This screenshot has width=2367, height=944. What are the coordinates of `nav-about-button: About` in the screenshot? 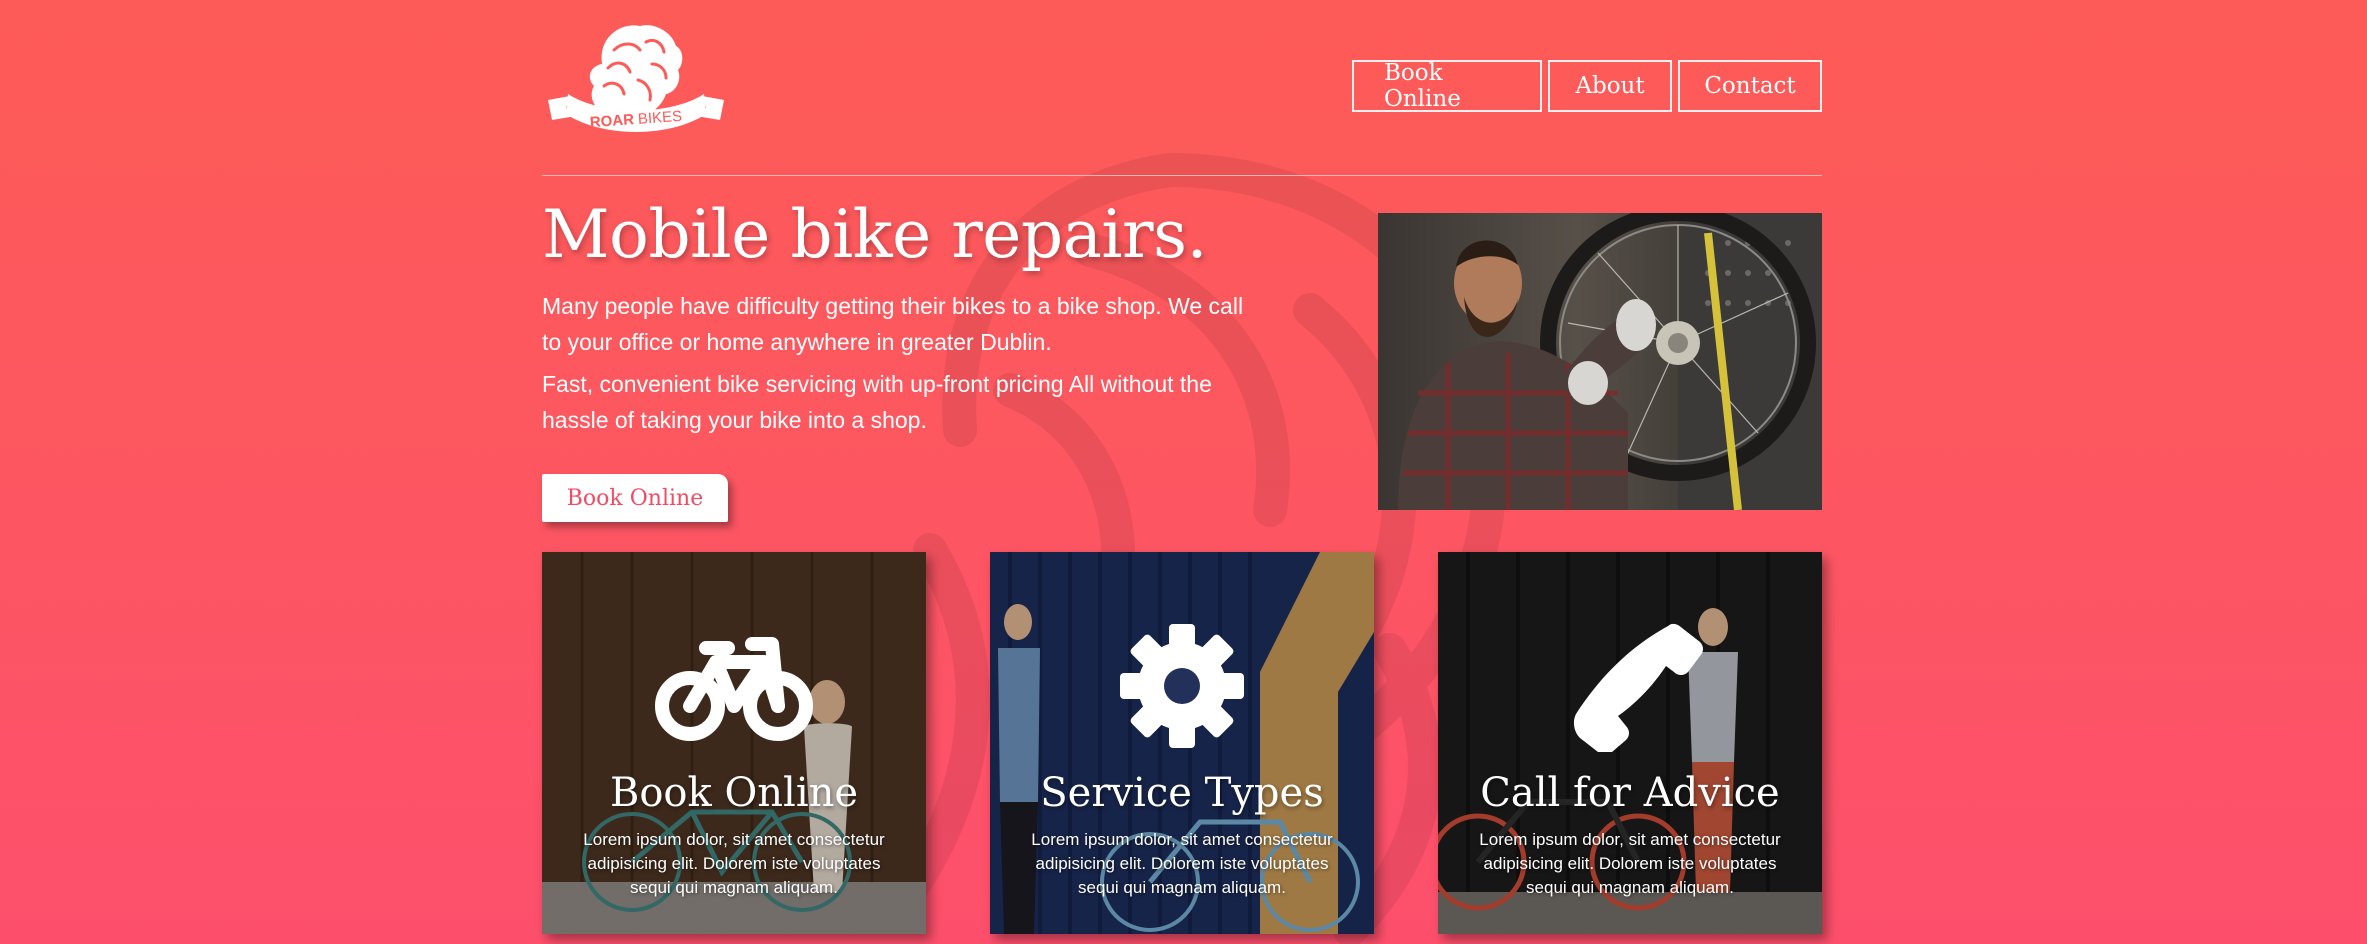 It's located at (1610, 86).